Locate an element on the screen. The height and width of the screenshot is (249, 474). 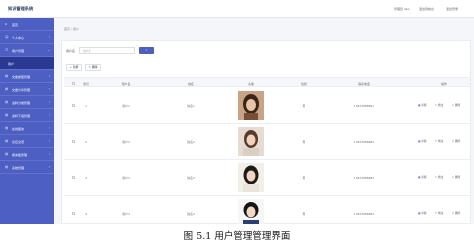
sidebar-item-home: ⌂ 首页 is located at coordinates (27, 24).